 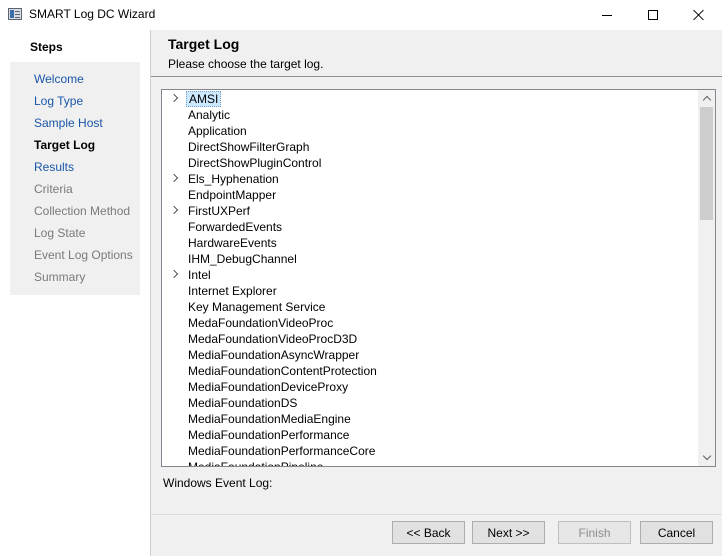 I want to click on tree-item-label: MediaFoundationPerformanceCore, so click(x=282, y=451).